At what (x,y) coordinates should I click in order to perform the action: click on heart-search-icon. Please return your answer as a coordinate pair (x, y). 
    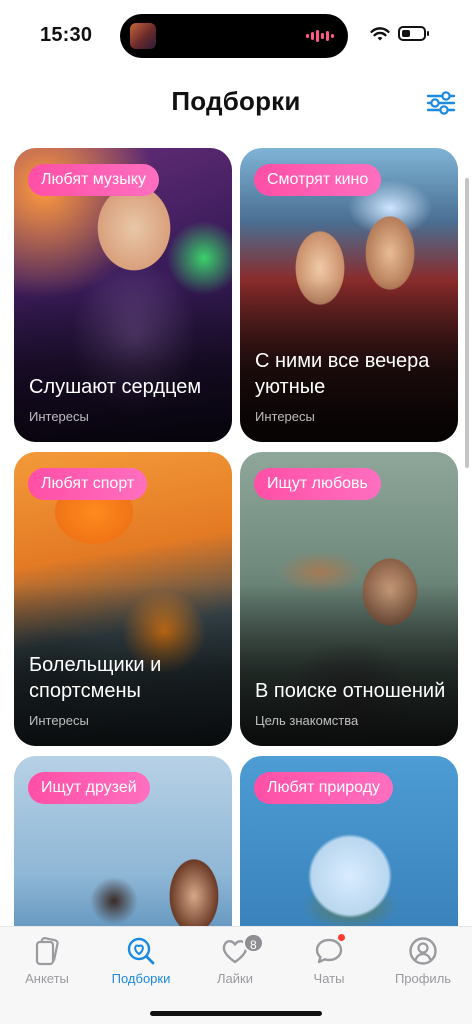
    Looking at the image, I should click on (141, 951).